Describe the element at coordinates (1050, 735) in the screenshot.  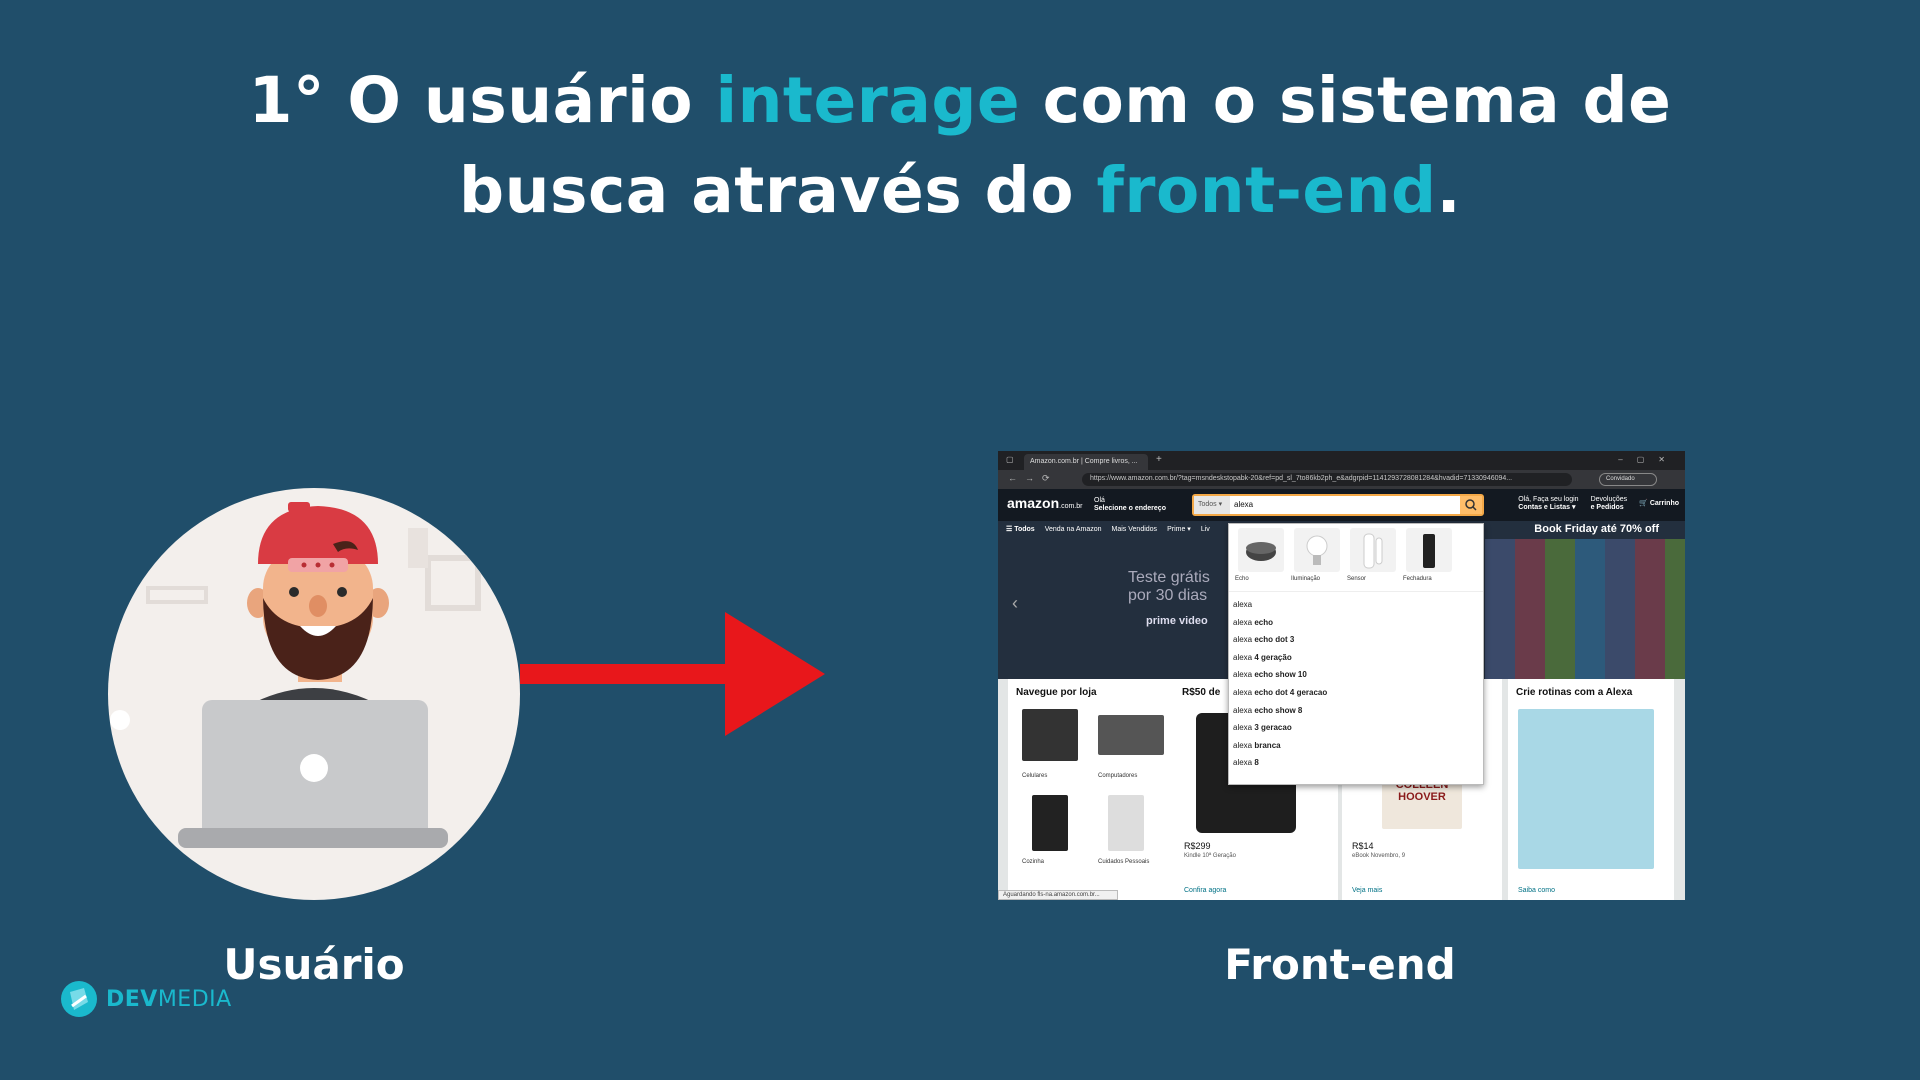
I see `phone-thumb` at that location.